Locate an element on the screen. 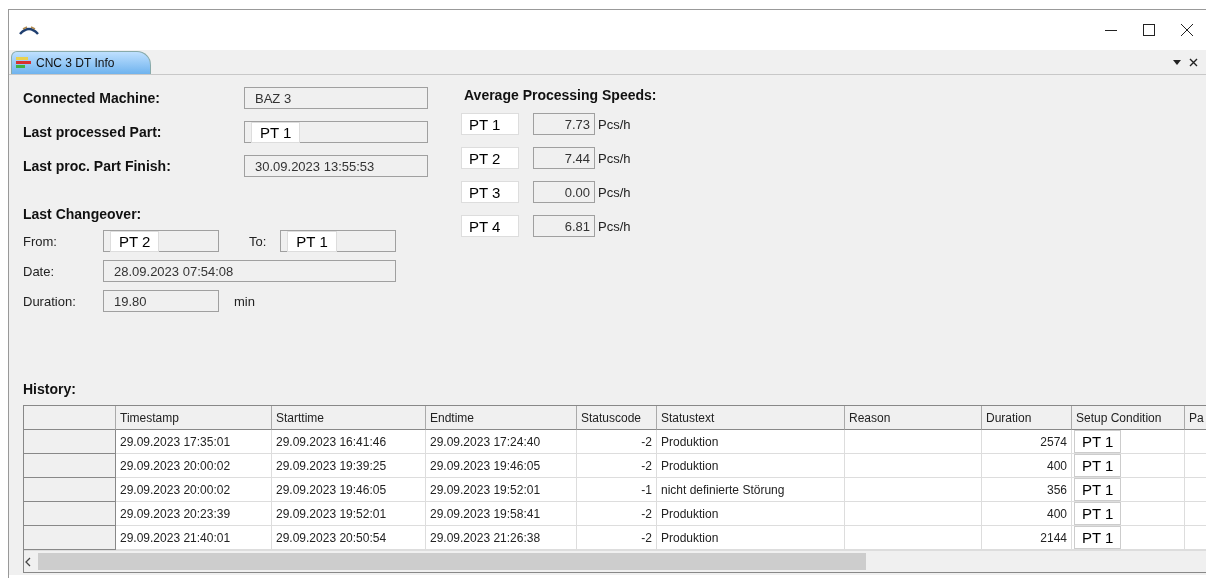  section-heading: Average Processing Speeds: is located at coordinates (560, 95).